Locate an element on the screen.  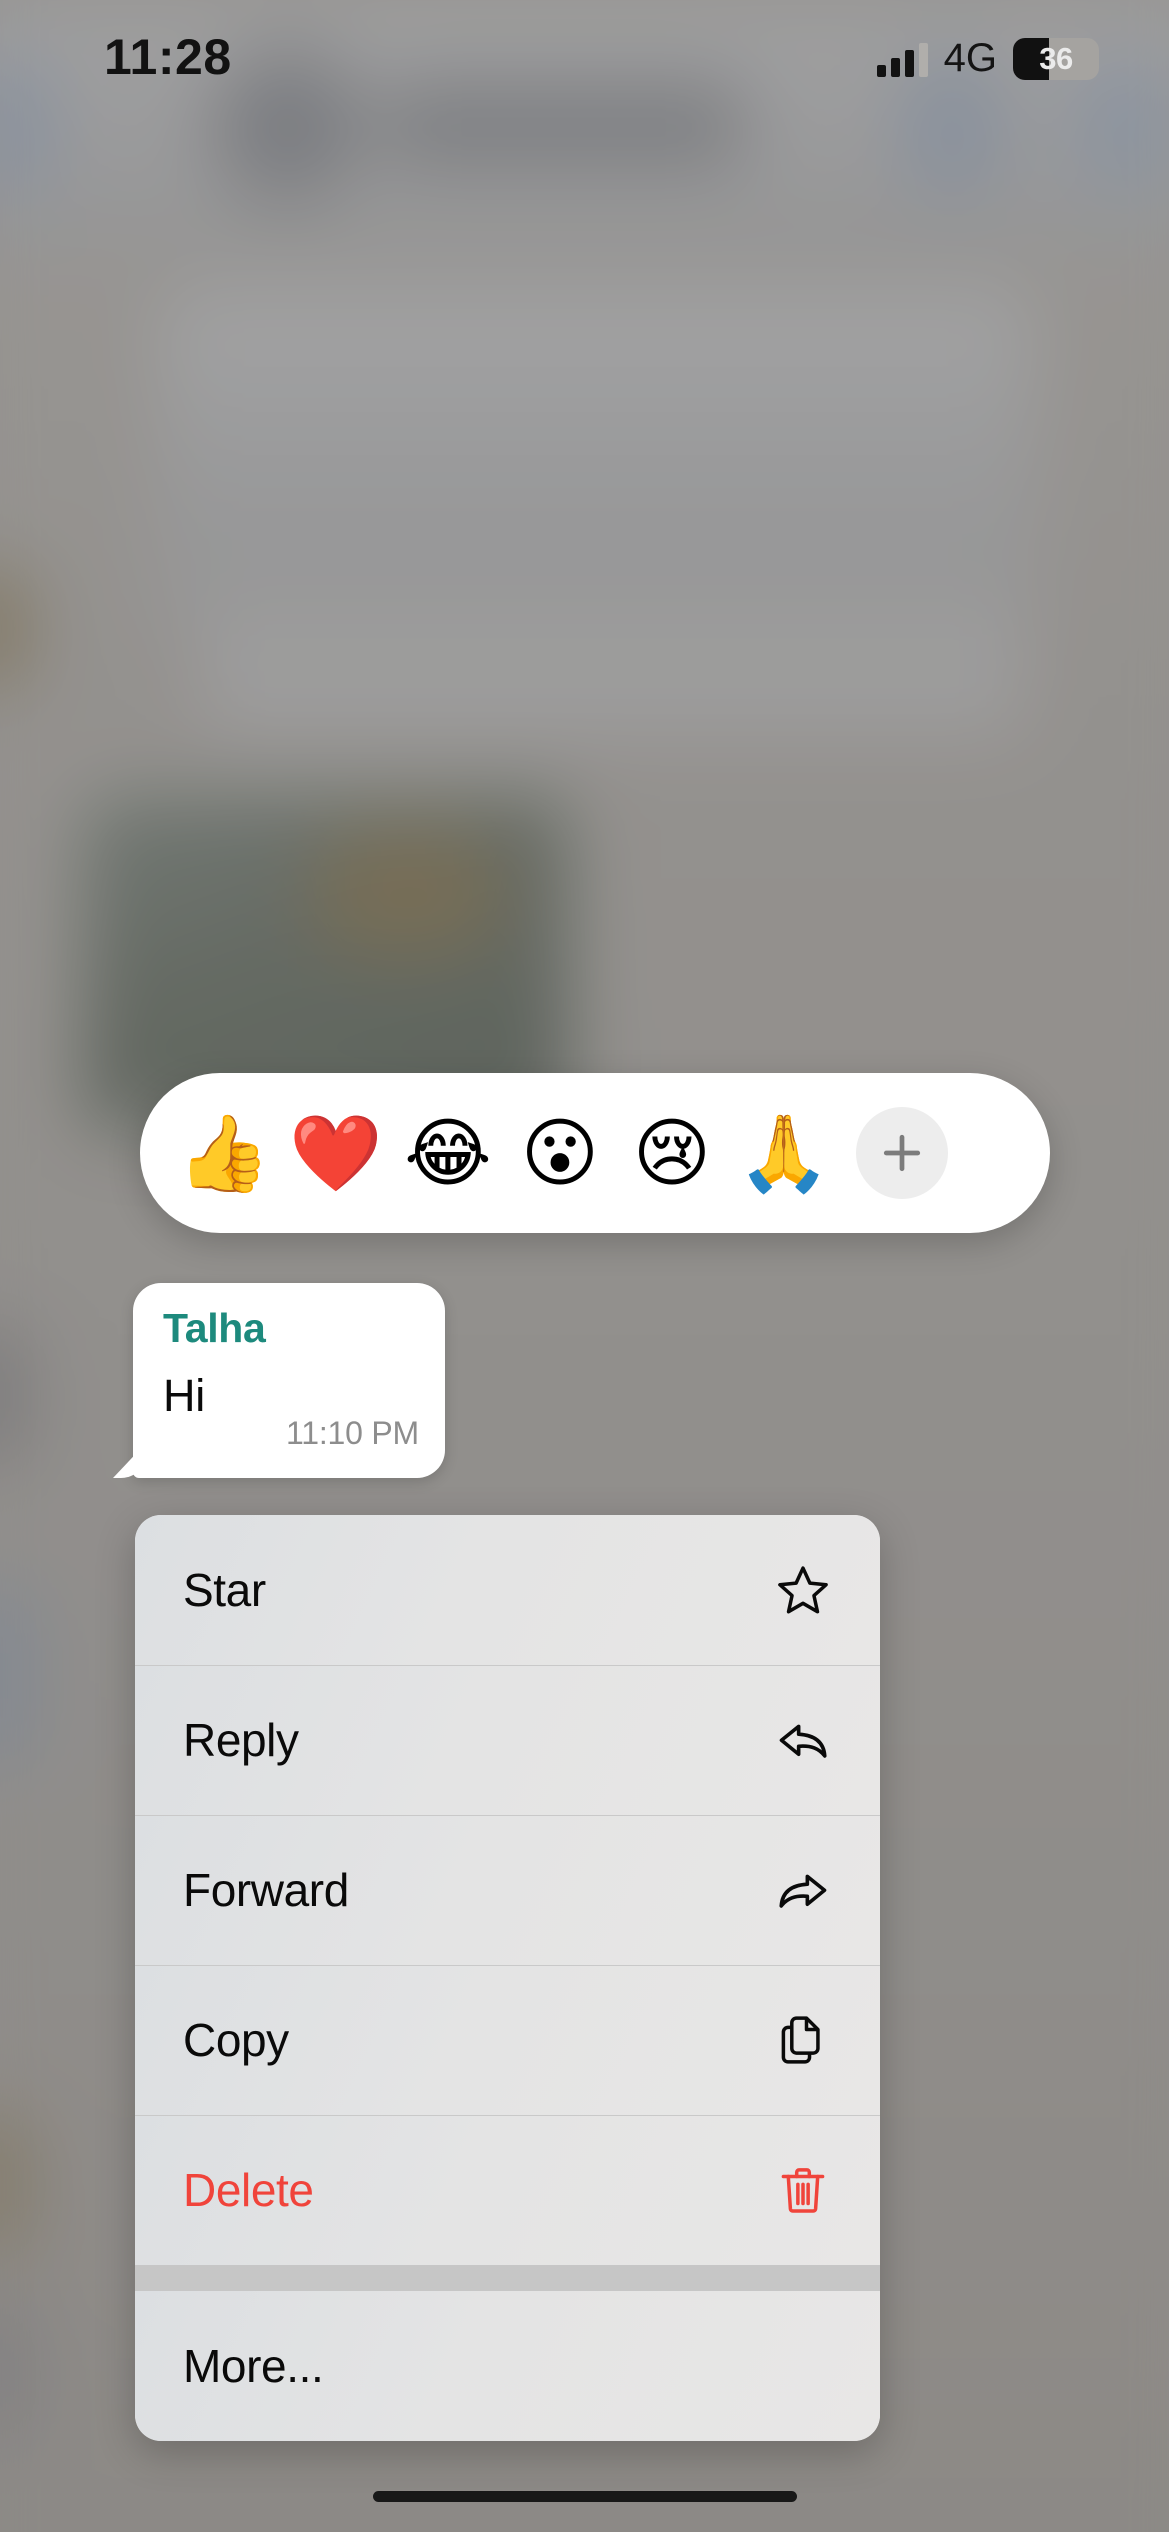
joy-reaction: 😂 is located at coordinates (448, 1153).